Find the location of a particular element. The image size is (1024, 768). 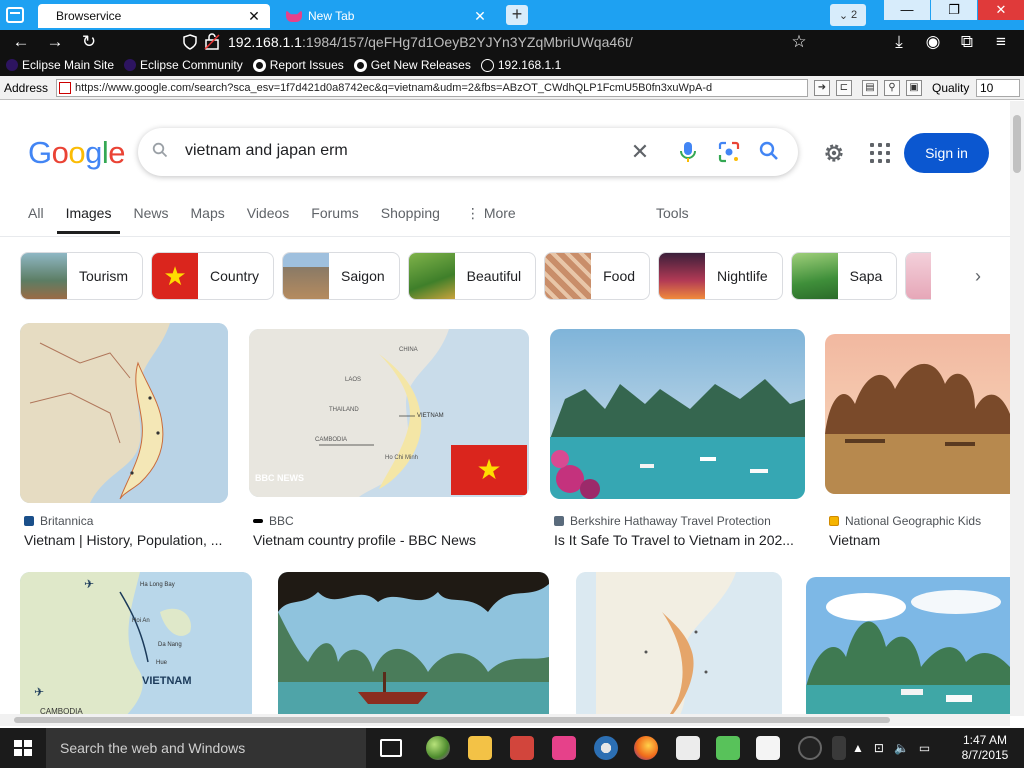

tab-list-button is located at coordinates (15, 15).